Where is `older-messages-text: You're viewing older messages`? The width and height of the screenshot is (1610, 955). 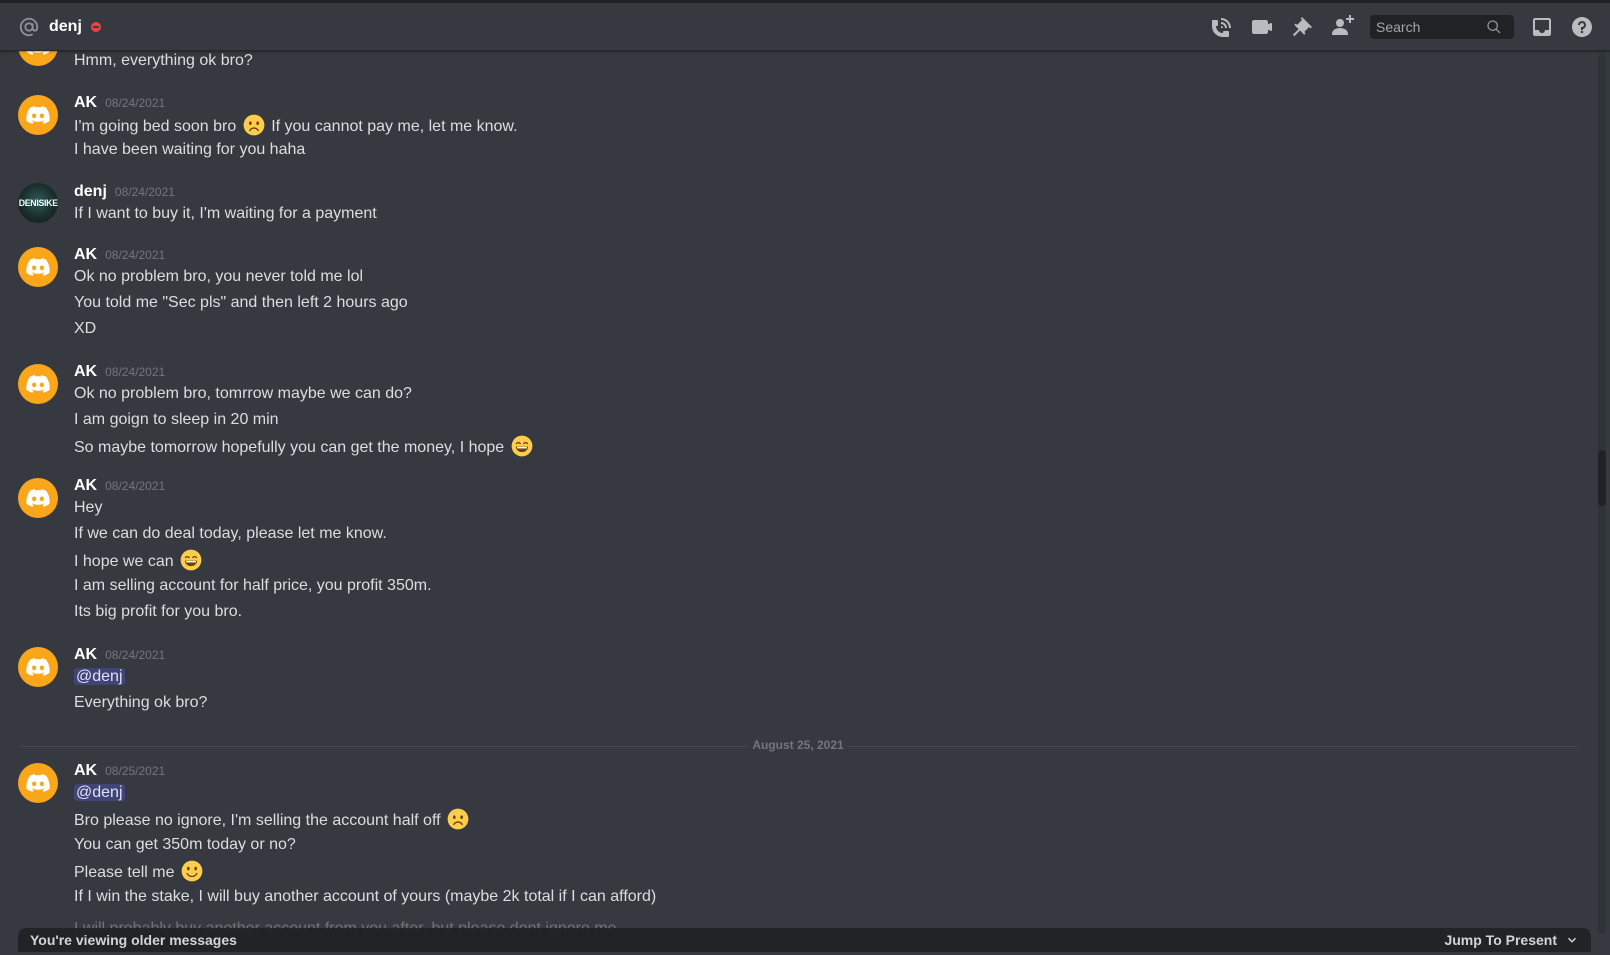
older-messages-text: You're viewing older messages is located at coordinates (133, 940).